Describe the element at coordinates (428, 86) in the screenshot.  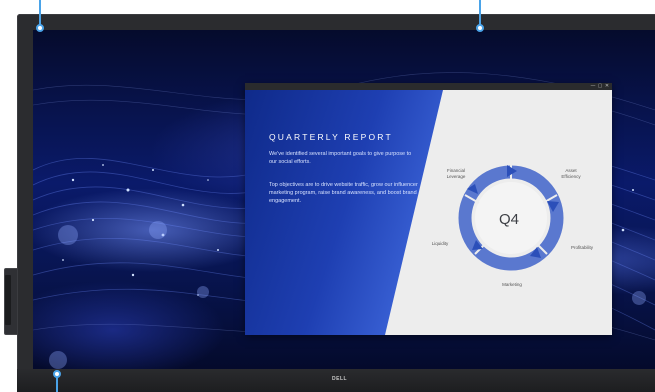
I see `window-titlebar: — ▢ ✕` at that location.